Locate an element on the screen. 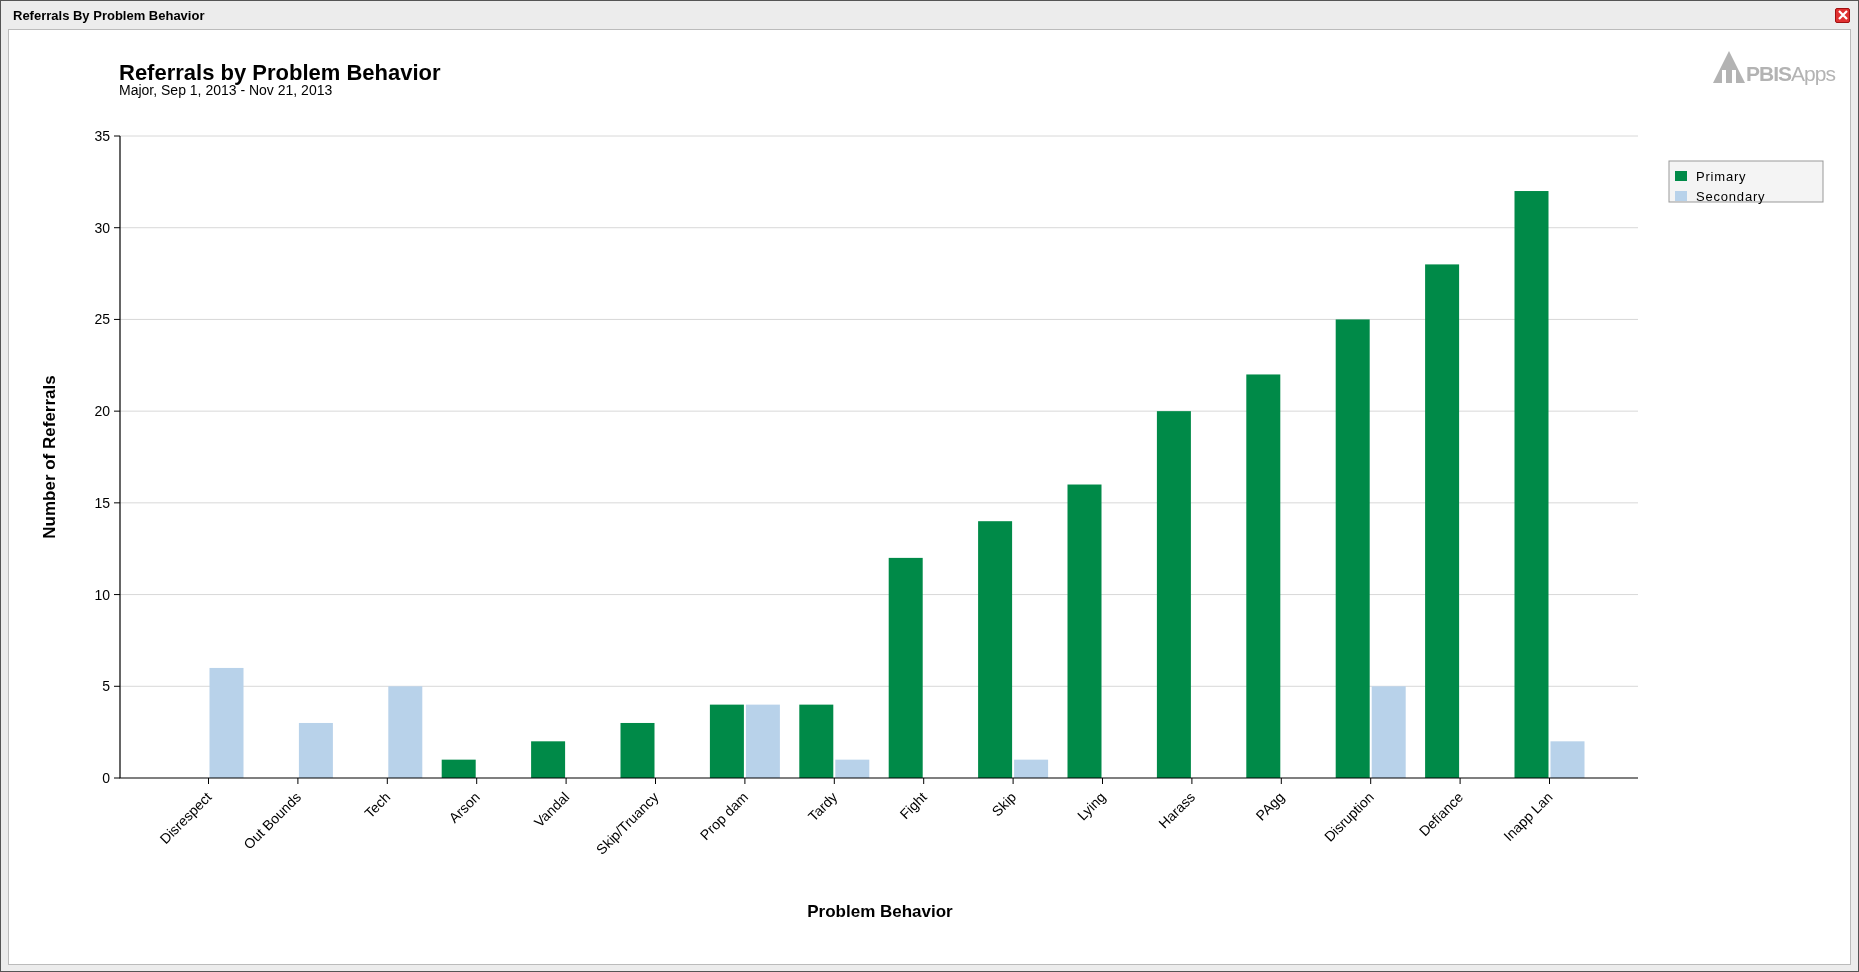 The width and height of the screenshot is (1859, 972). legend-label: Secondary is located at coordinates (1731, 196).